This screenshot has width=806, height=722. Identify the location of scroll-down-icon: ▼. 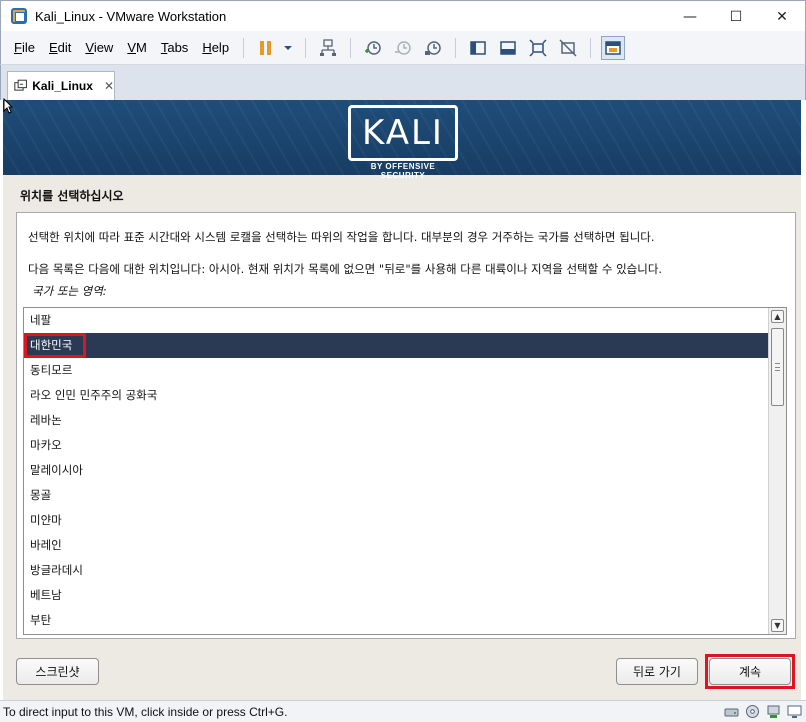
(777, 625).